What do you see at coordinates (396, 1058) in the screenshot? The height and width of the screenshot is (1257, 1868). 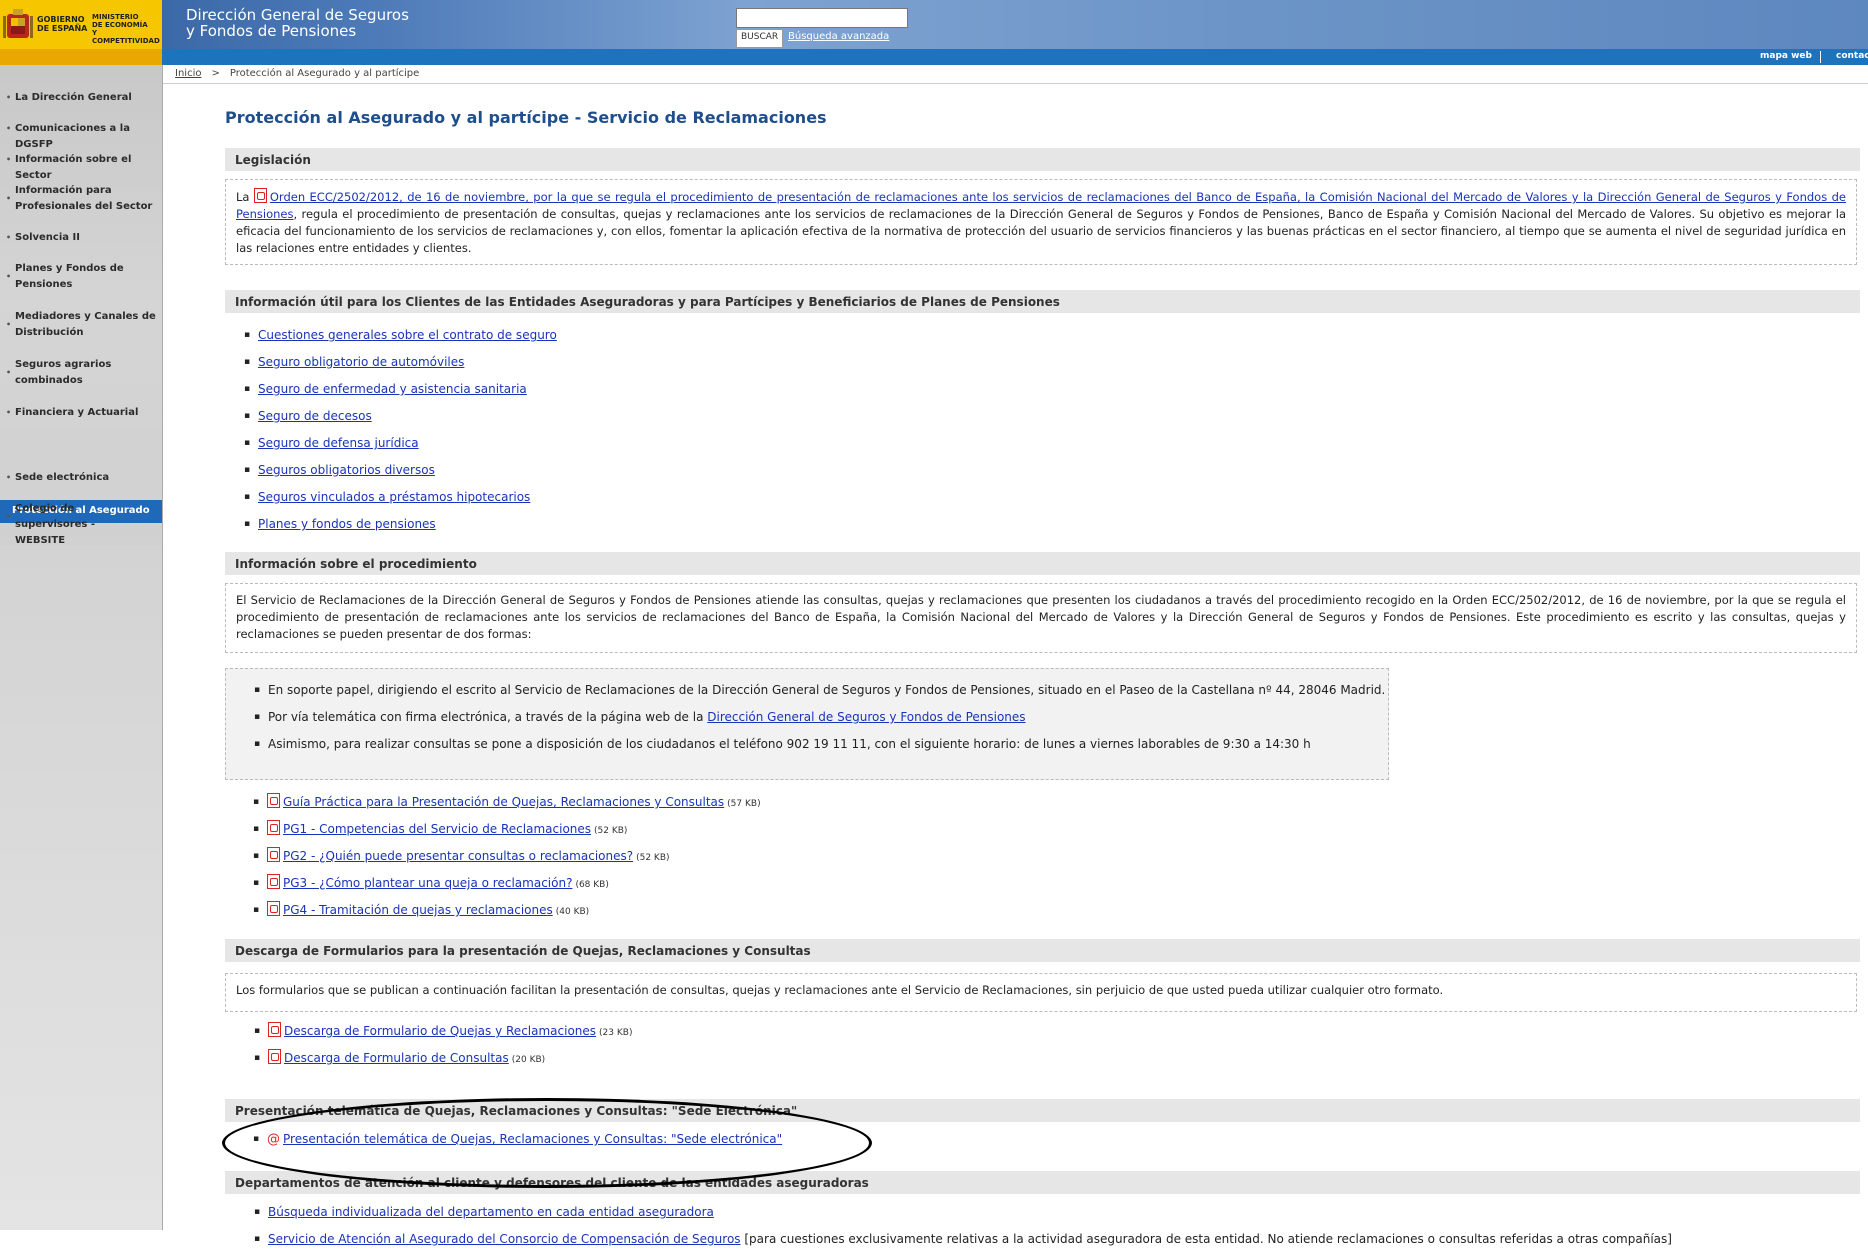 I see `link-formulario-consultas: Descarga de Formulario de Consultas` at bounding box center [396, 1058].